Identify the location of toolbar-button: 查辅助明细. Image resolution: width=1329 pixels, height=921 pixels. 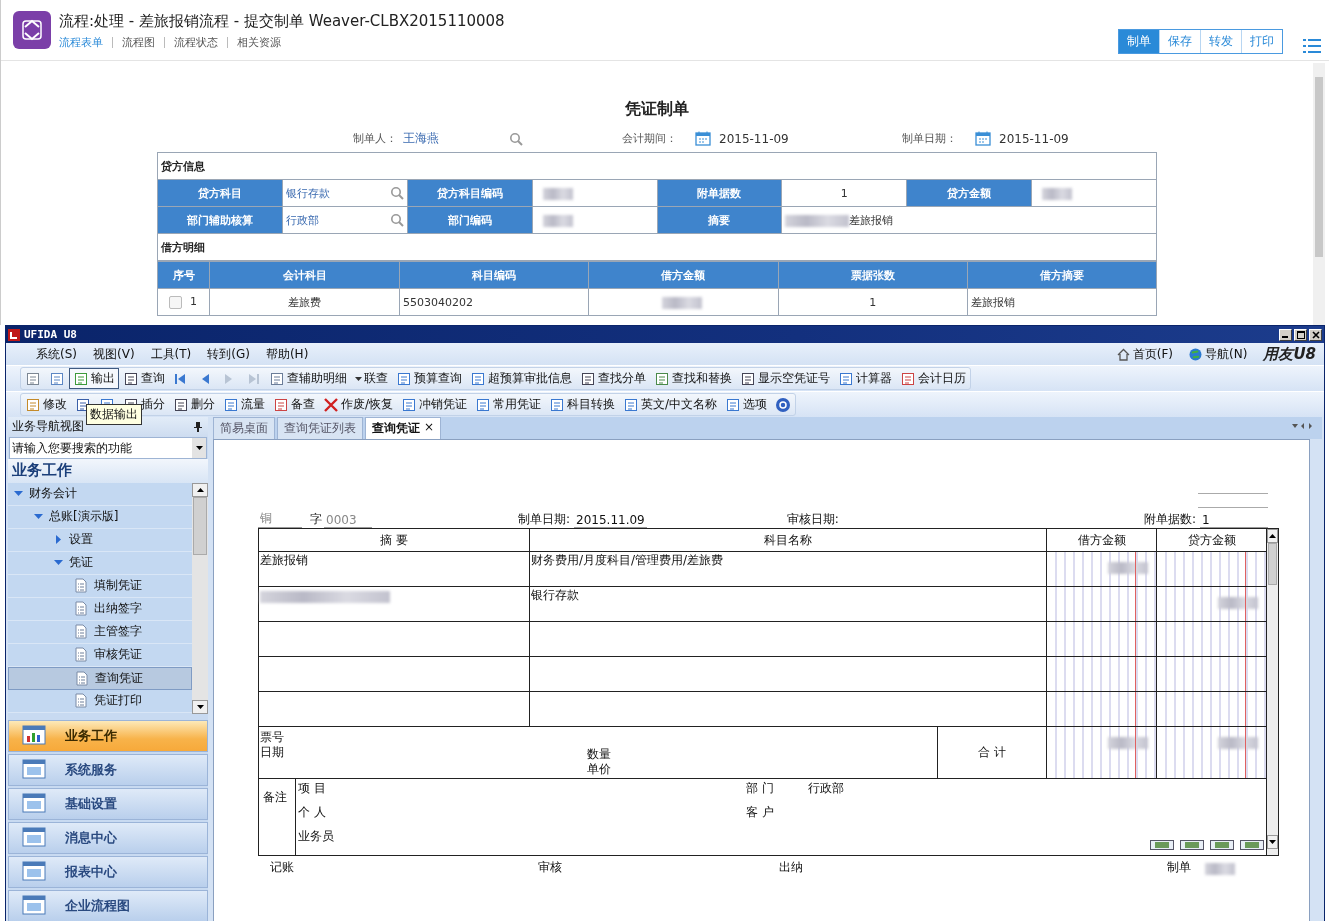
(308, 378).